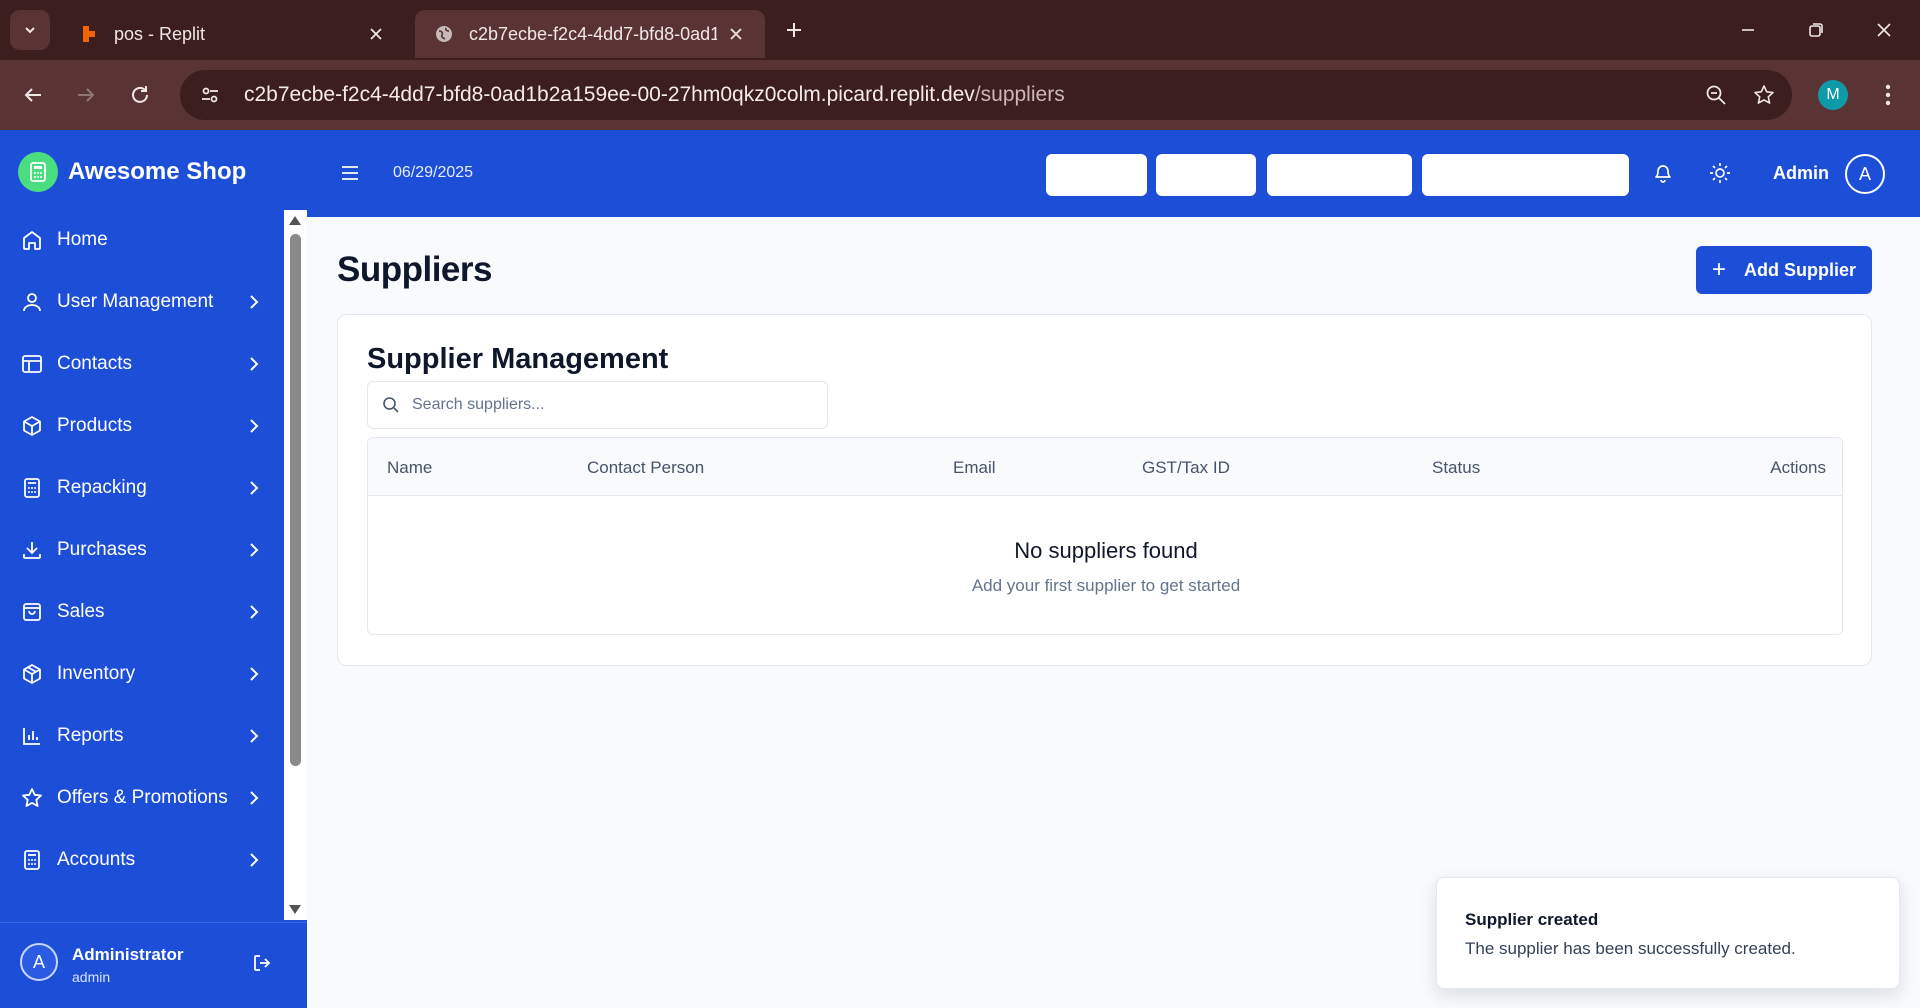 The width and height of the screenshot is (1920, 1008). I want to click on user-icon, so click(32, 302).